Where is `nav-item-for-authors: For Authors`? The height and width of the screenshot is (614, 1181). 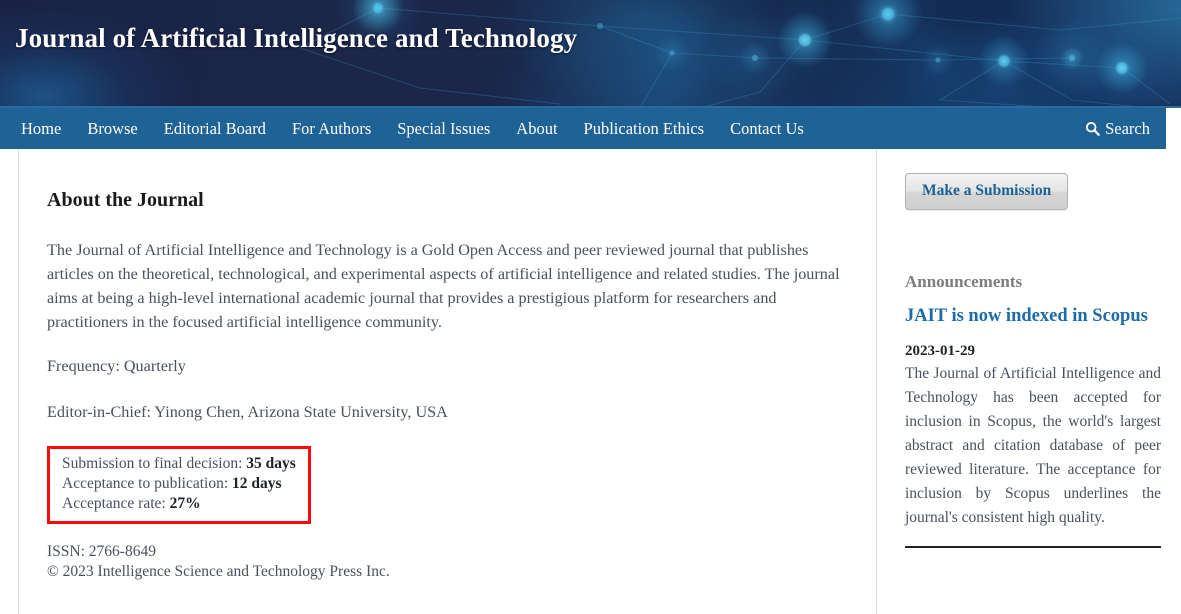 nav-item-for-authors: For Authors is located at coordinates (331, 128).